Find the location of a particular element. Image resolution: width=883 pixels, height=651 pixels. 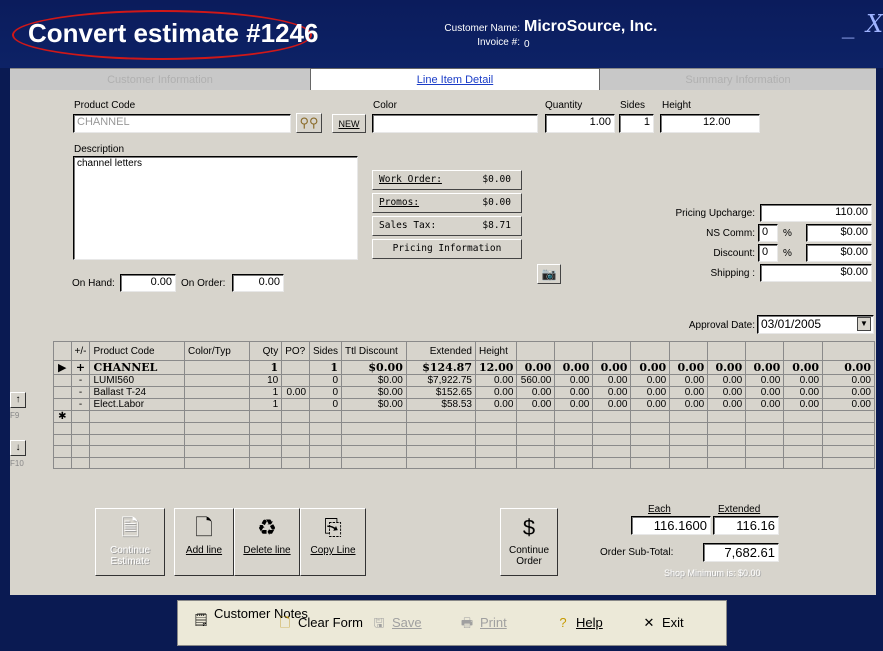

table-cell: 560.00 is located at coordinates (536, 380).